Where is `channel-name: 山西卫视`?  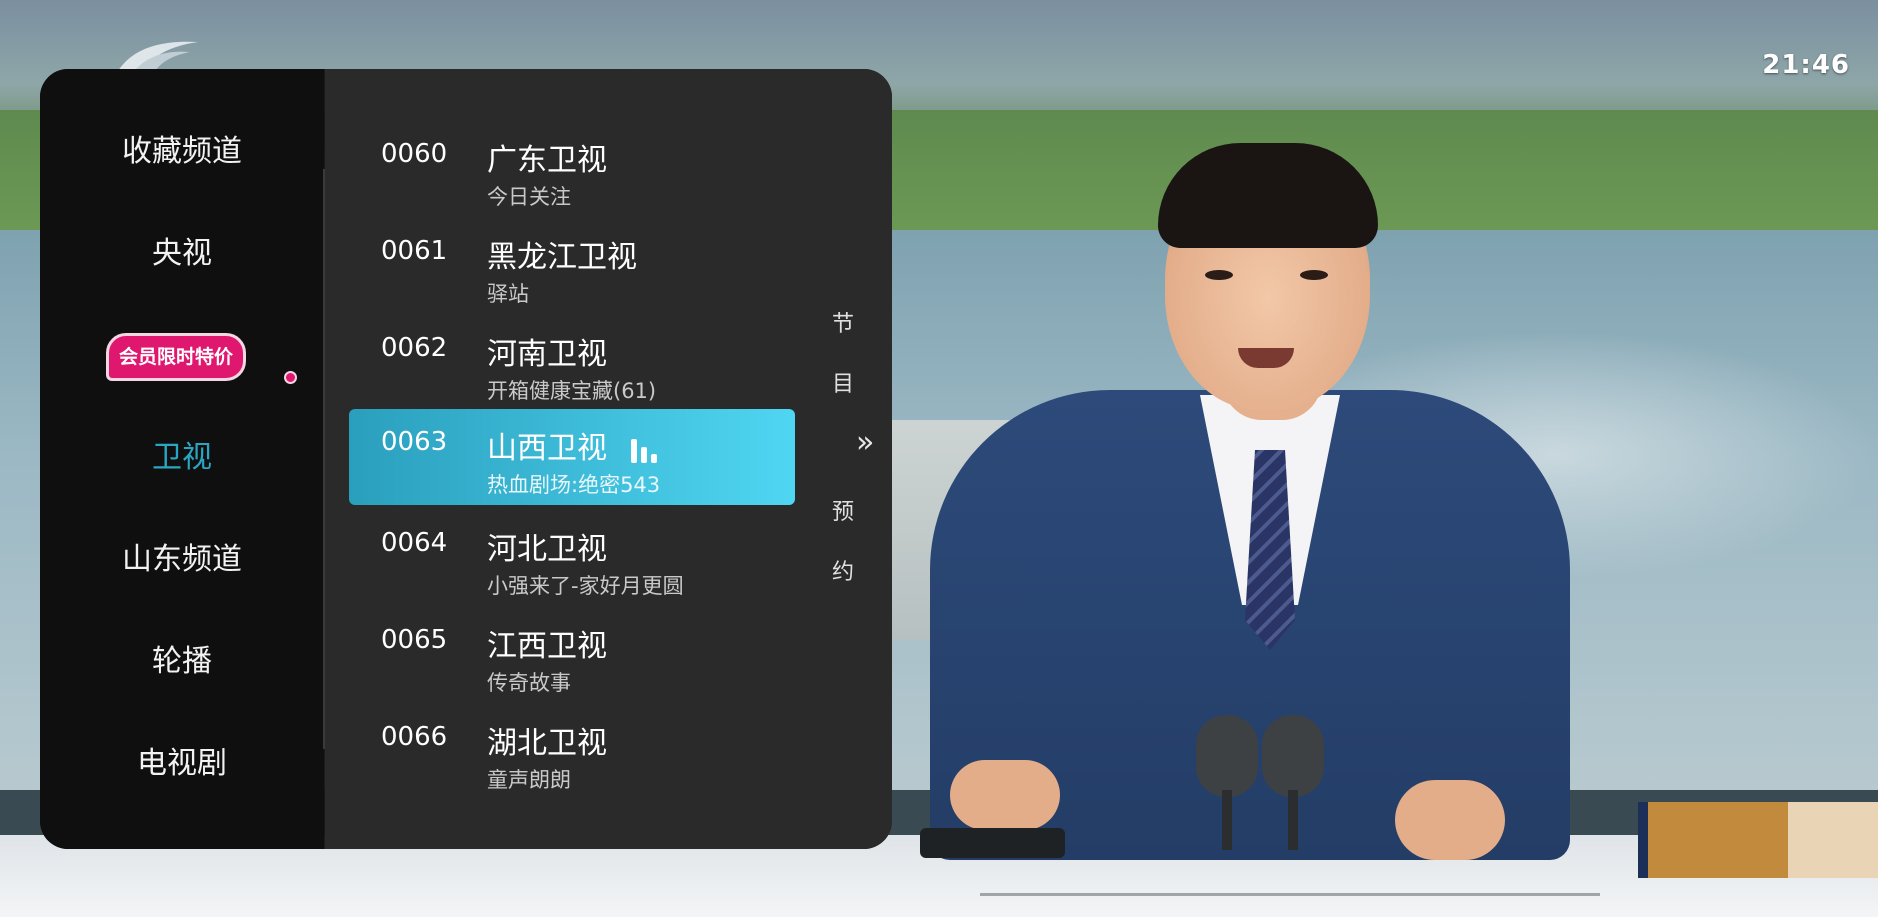 channel-name: 山西卫视 is located at coordinates (547, 448).